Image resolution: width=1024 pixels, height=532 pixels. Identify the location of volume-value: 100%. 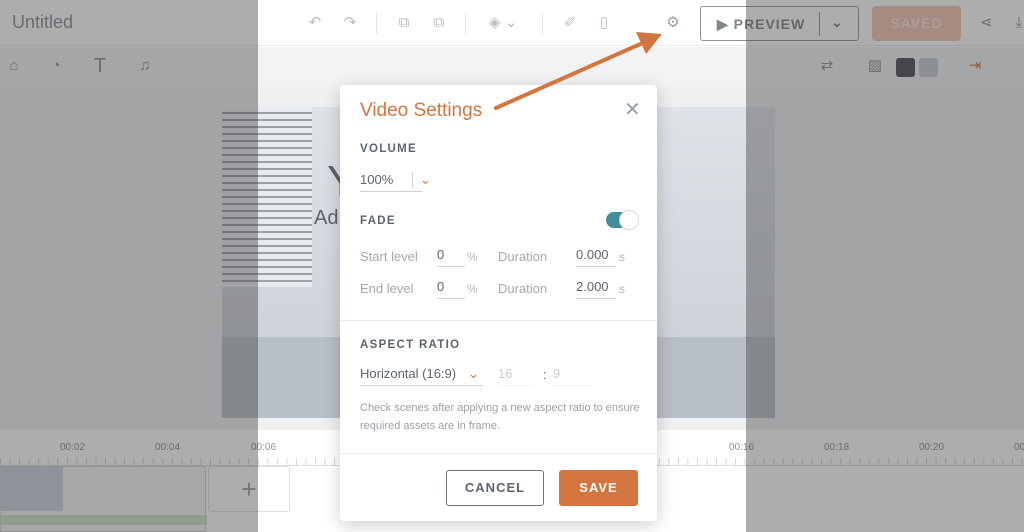
(377, 179).